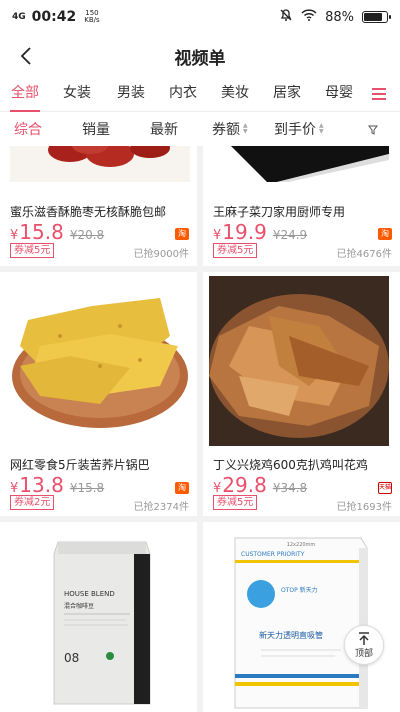 The width and height of the screenshot is (400, 712). Describe the element at coordinates (96, 129) in the screenshot. I see `sort-sales: 销量` at that location.